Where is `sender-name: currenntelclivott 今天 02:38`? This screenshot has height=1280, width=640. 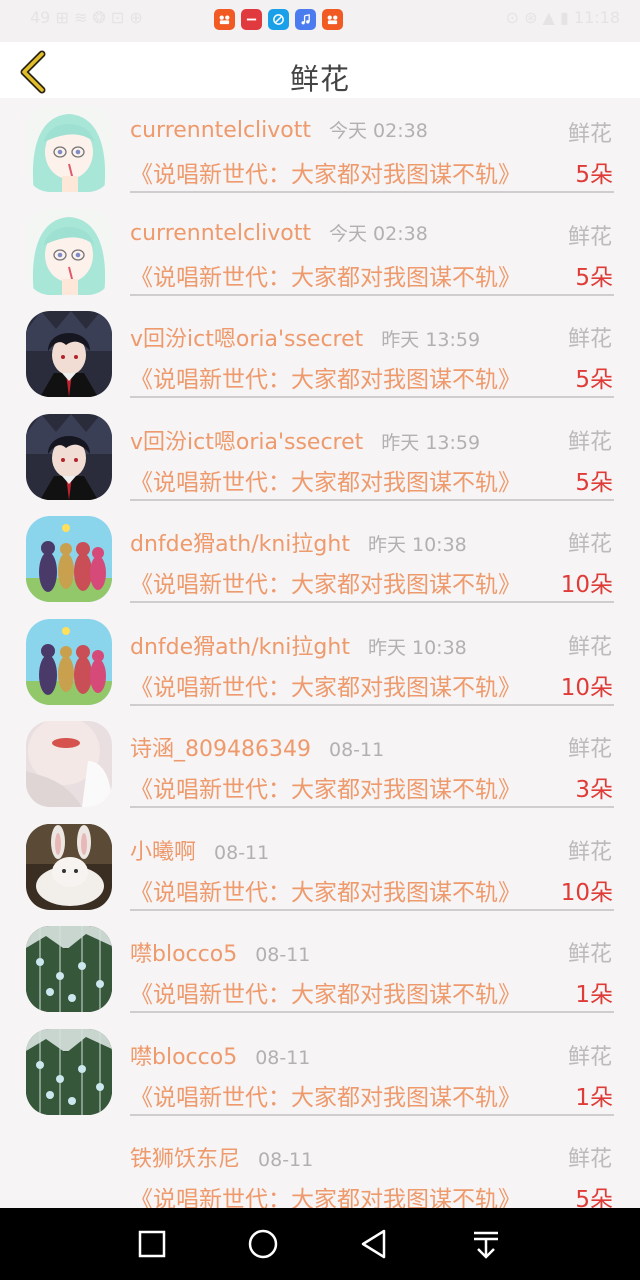
sender-name: currenntelclivott 今天 02:38 is located at coordinates (279, 232).